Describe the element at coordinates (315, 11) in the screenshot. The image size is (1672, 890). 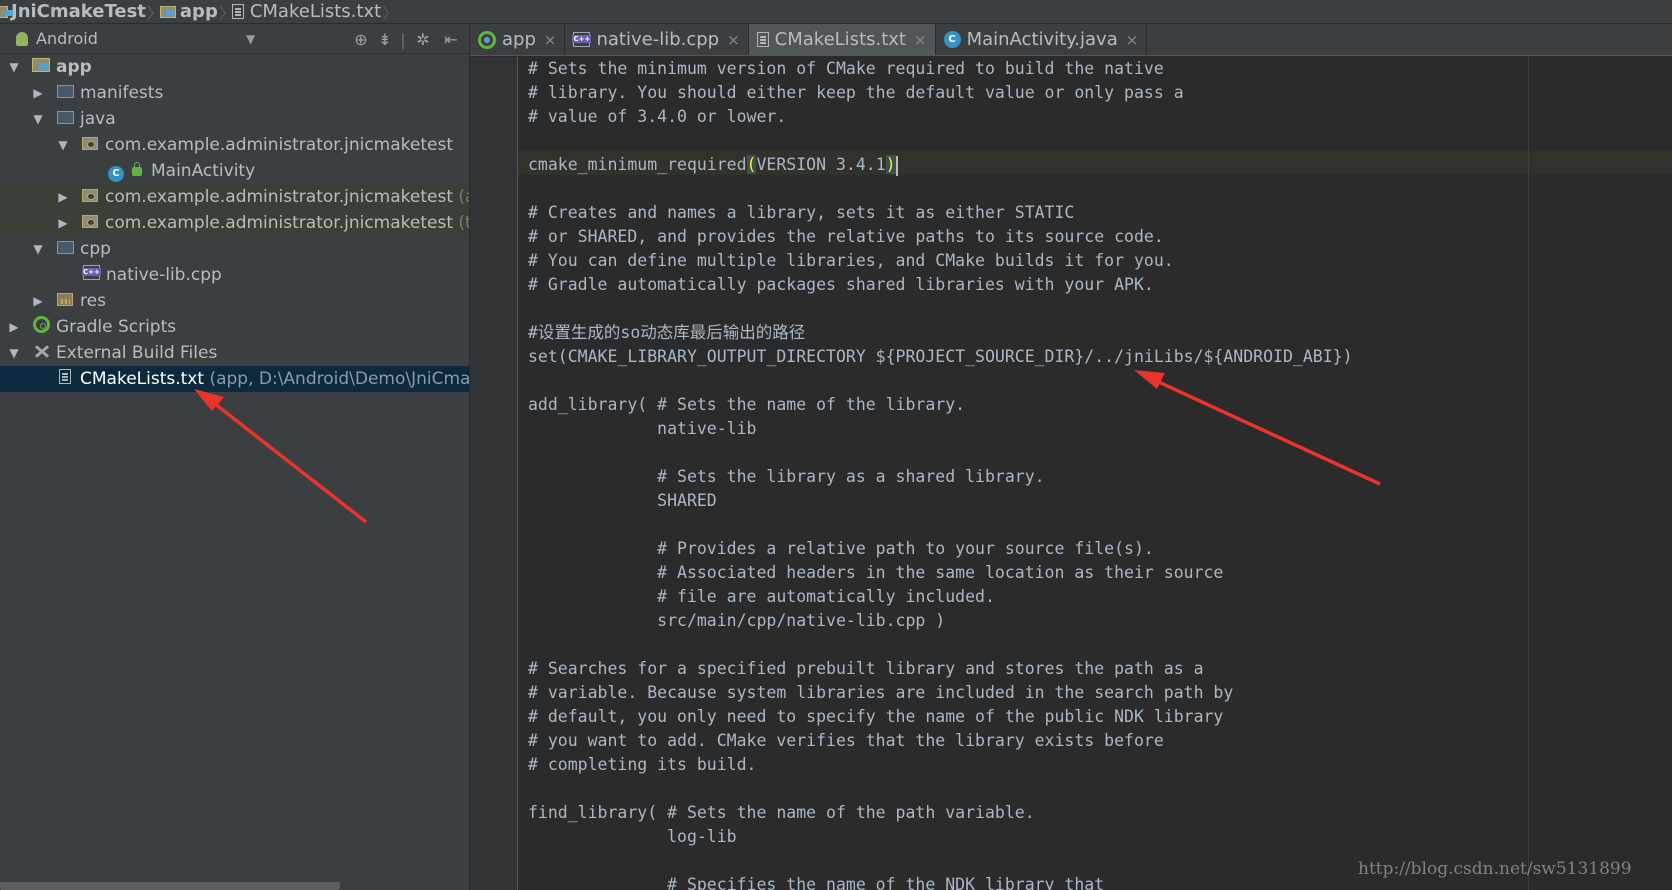
I see `breadcrumb-file-label: CMakeLists.txt` at that location.